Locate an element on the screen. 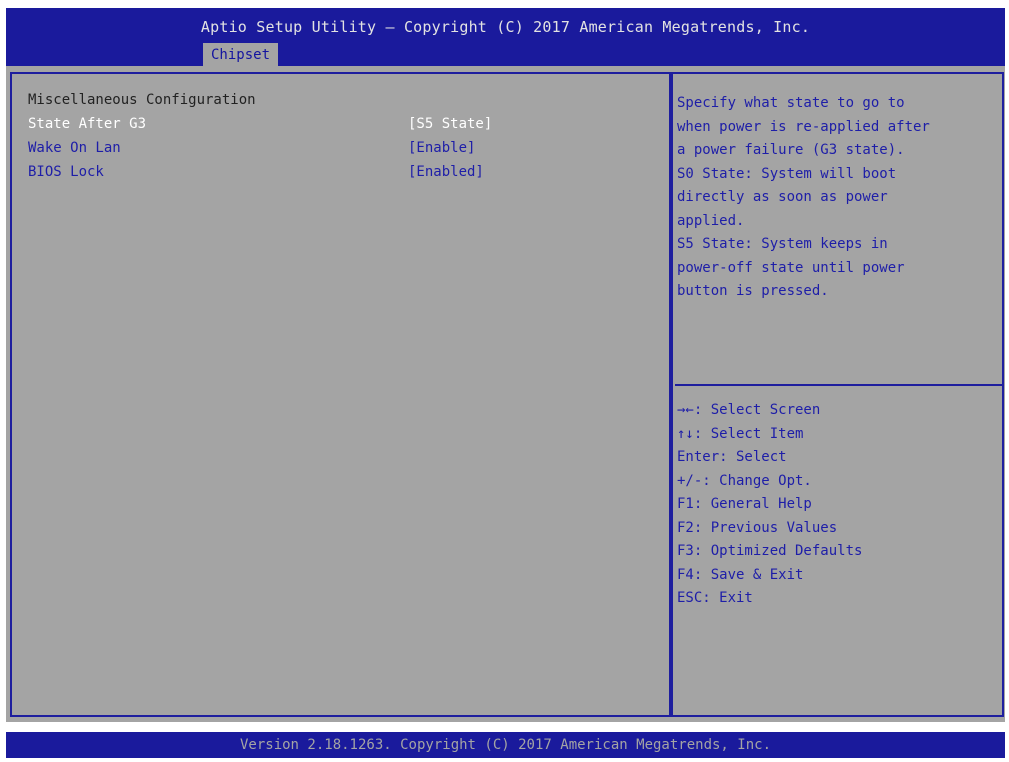  help-line: when power is re-applied after is located at coordinates (803, 126).